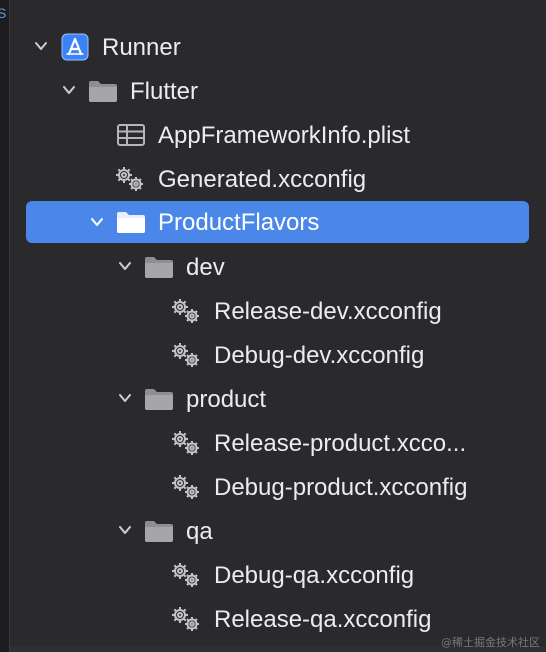 Image resolution: width=546 pixels, height=652 pixels. I want to click on tree-row-generated-xcconfig: Generated.xcconfig, so click(273, 178).